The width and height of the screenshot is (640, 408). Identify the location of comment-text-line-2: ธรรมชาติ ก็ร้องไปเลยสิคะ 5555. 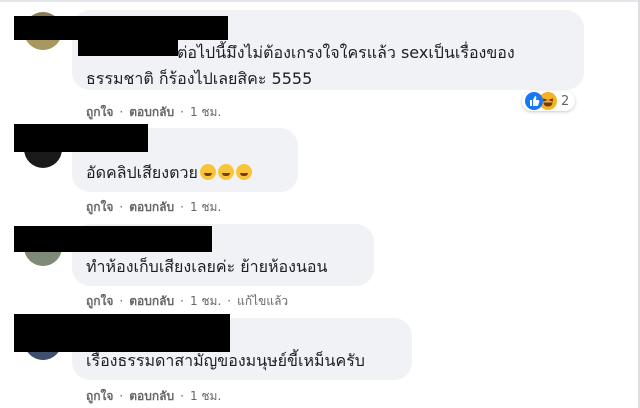
(199, 78).